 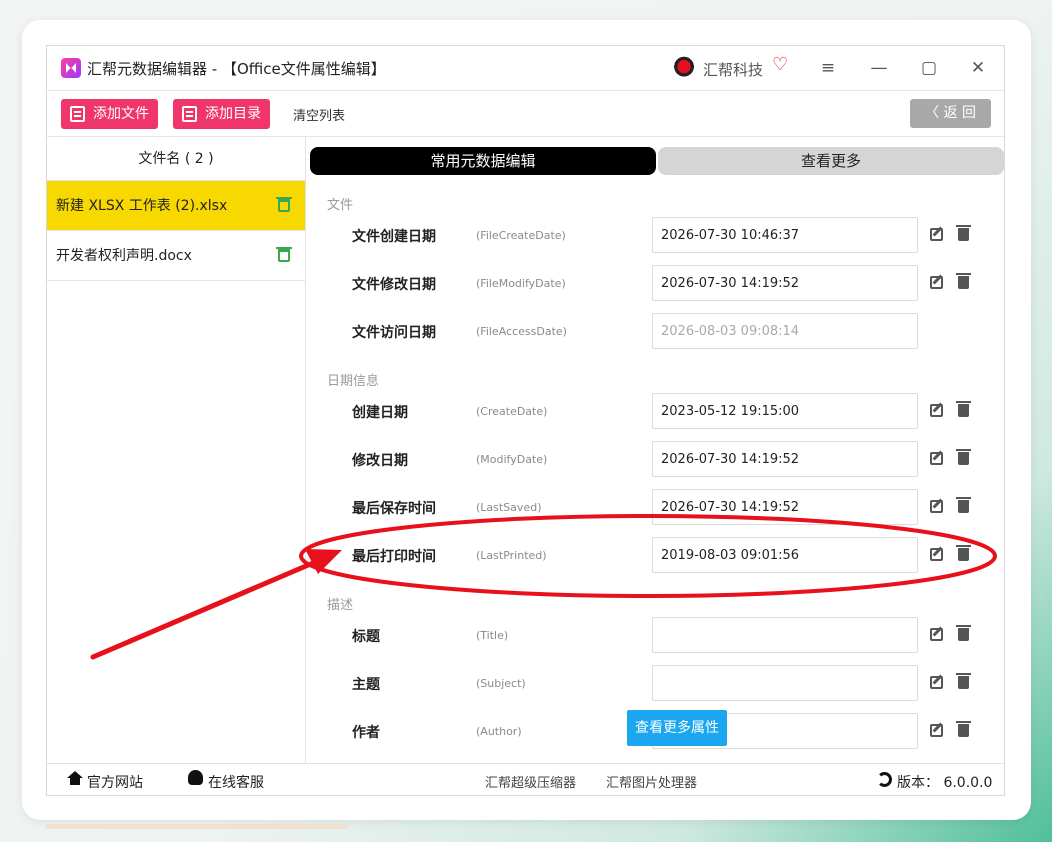 I want to click on field-row-file-modify-date: 文件修改日期 (FileModifyDate), so click(x=655, y=283).